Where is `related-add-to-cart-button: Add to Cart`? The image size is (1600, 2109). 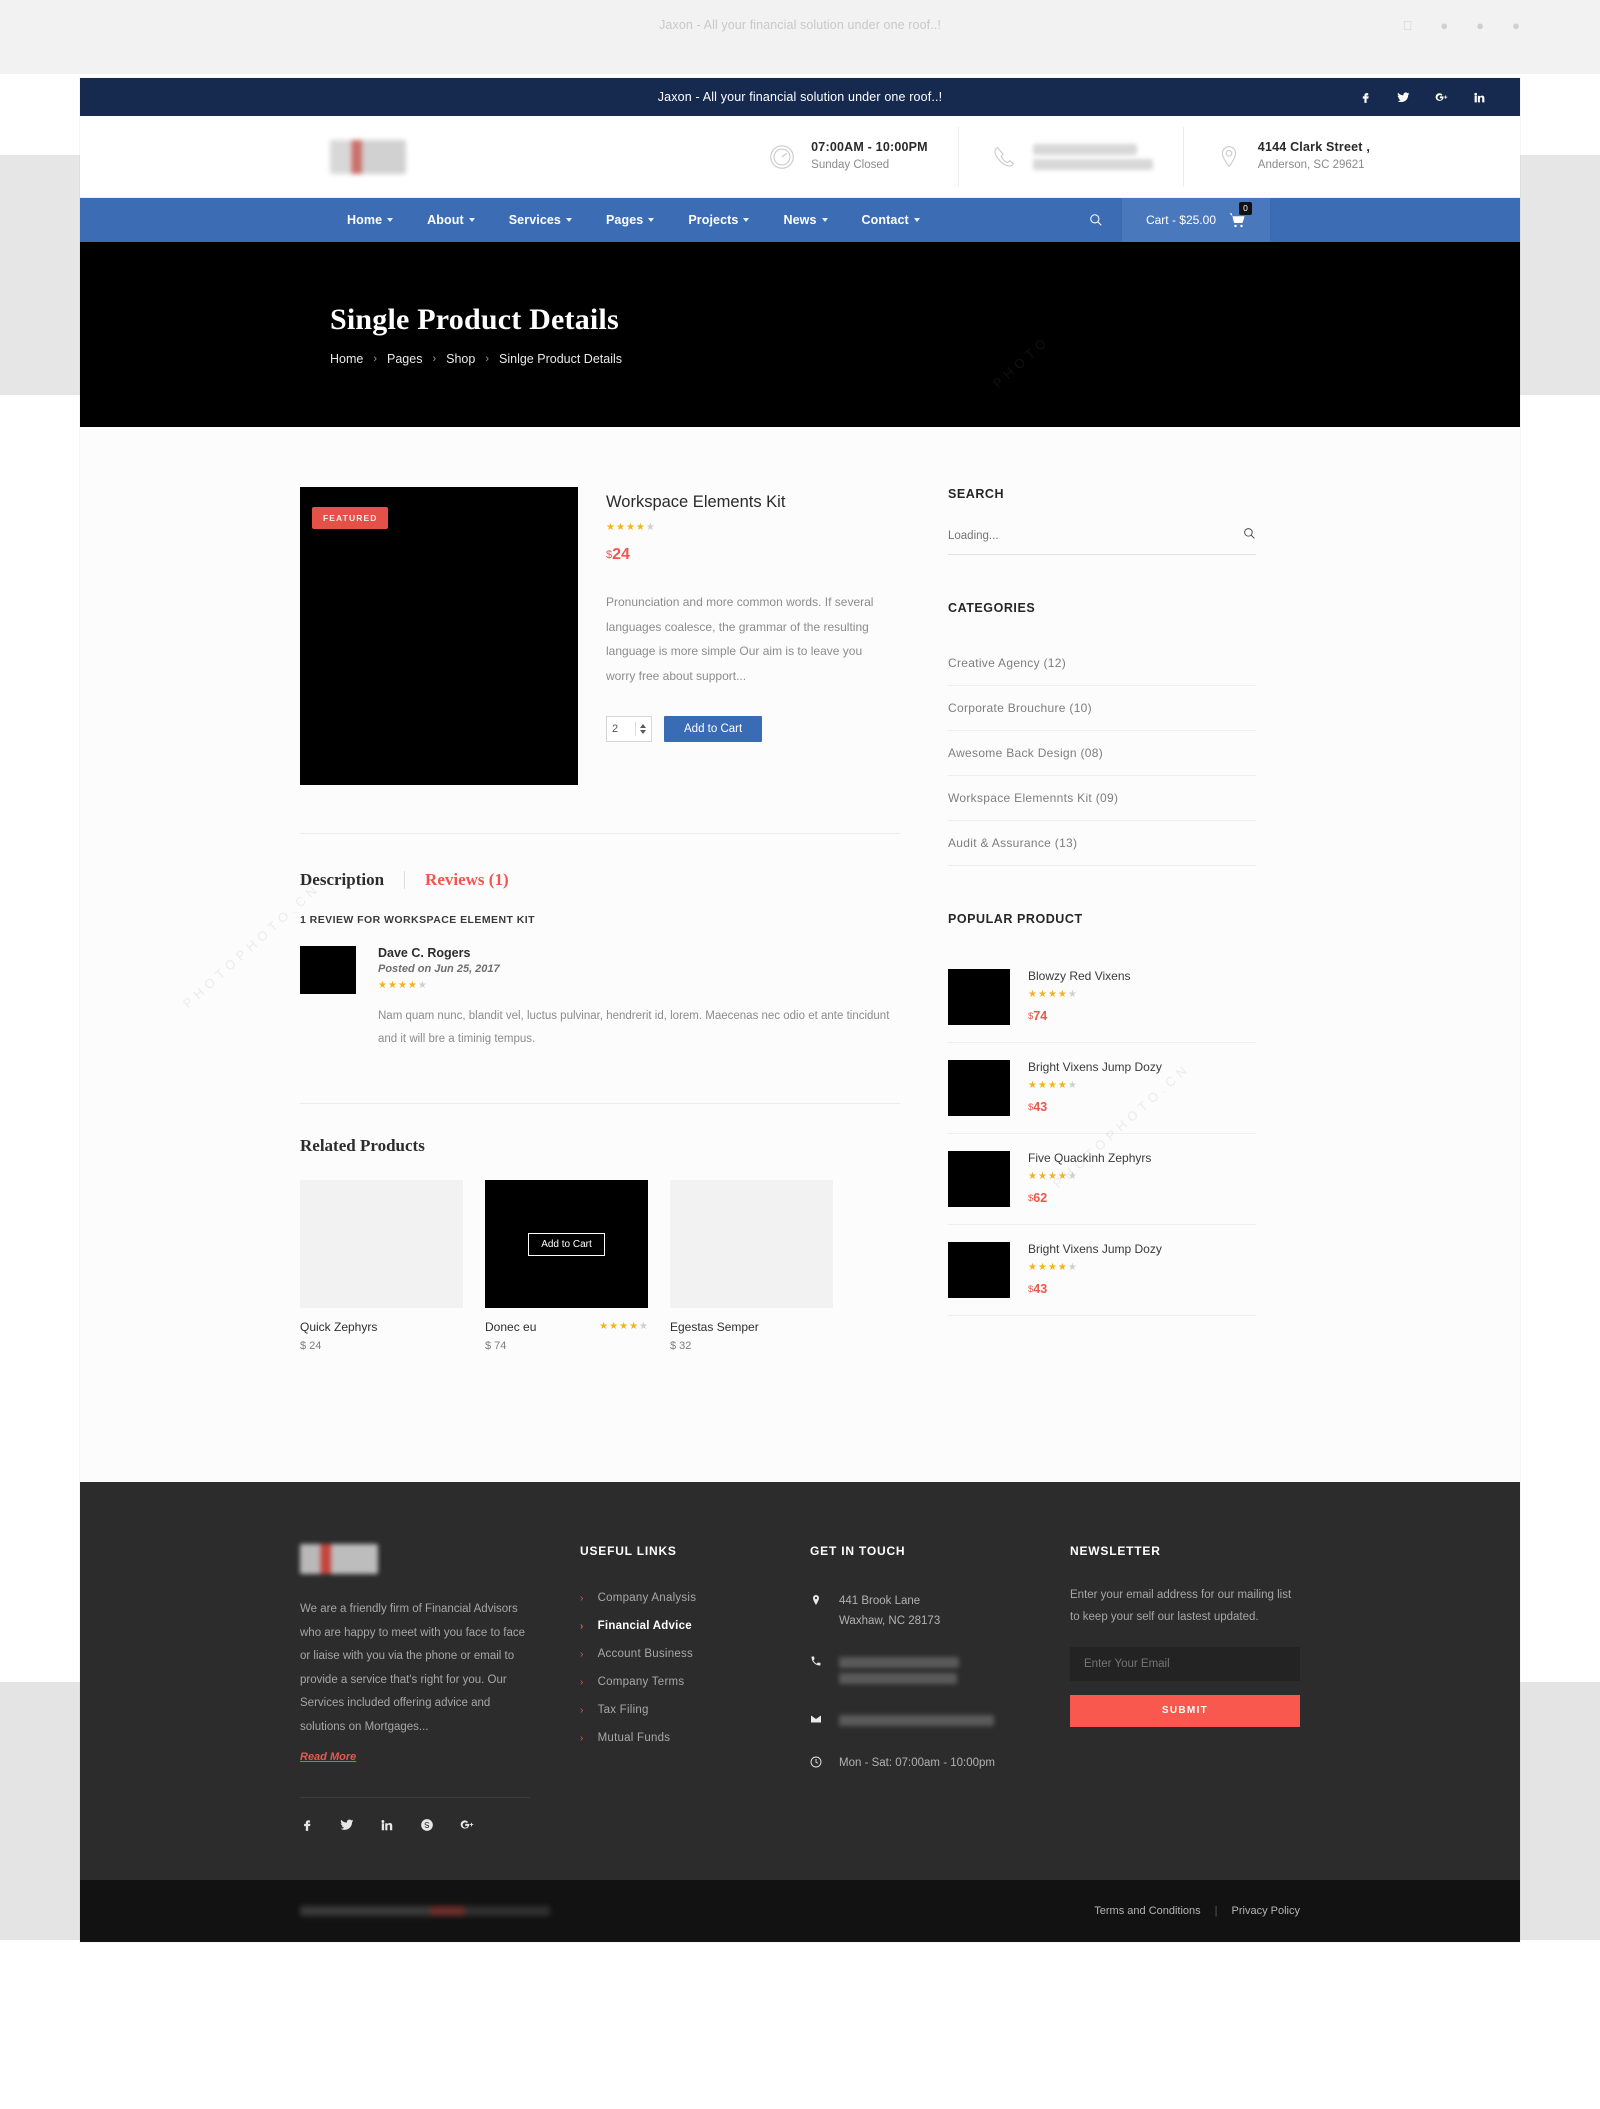
related-add-to-cart-button: Add to Cart is located at coordinates (566, 1244).